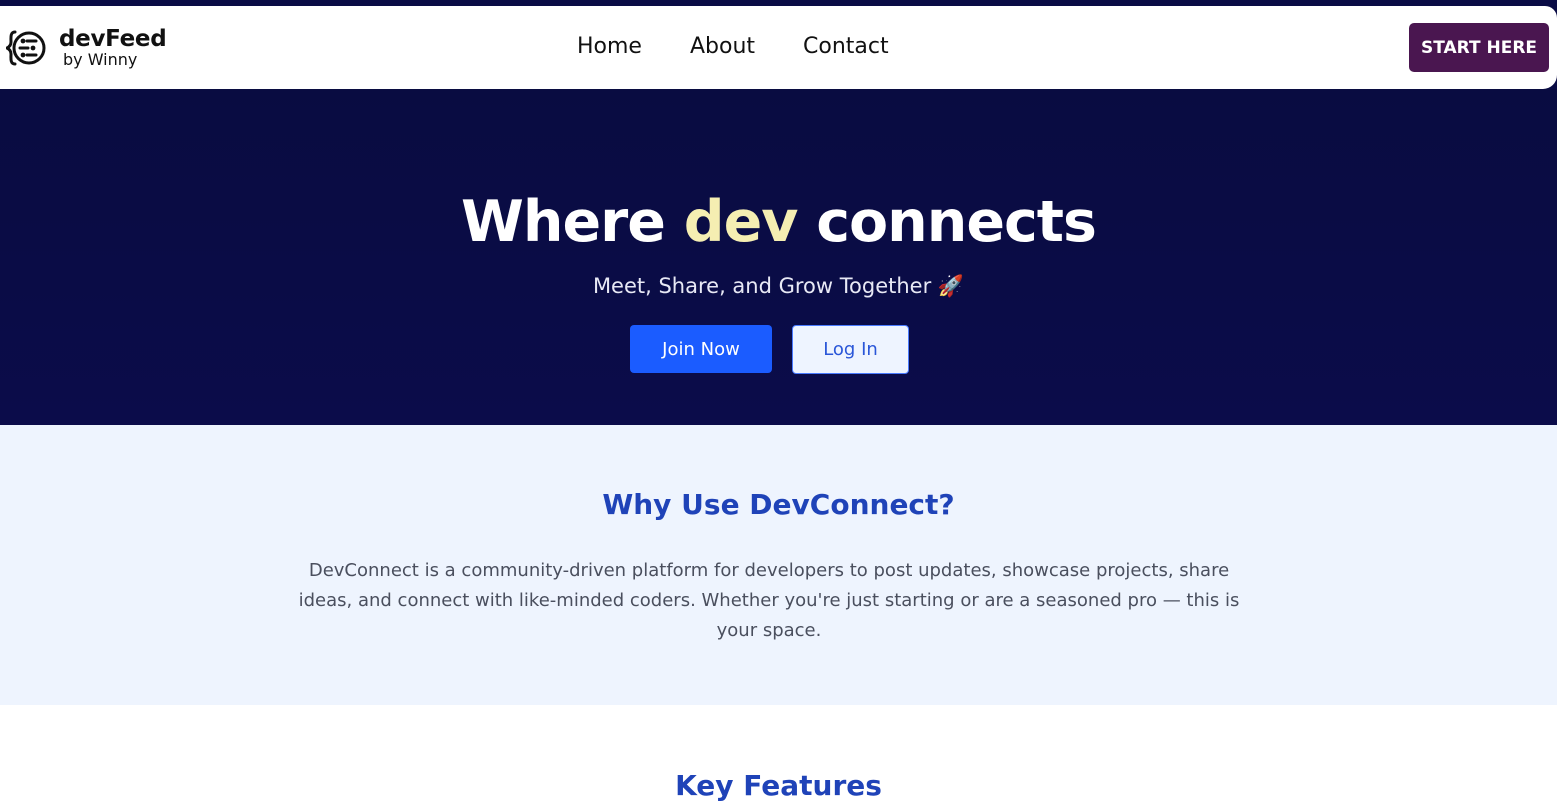 This screenshot has height=802, width=1557. I want to click on hero-subtitle: Meet, Share, and Grow Together 🚀, so click(778, 286).